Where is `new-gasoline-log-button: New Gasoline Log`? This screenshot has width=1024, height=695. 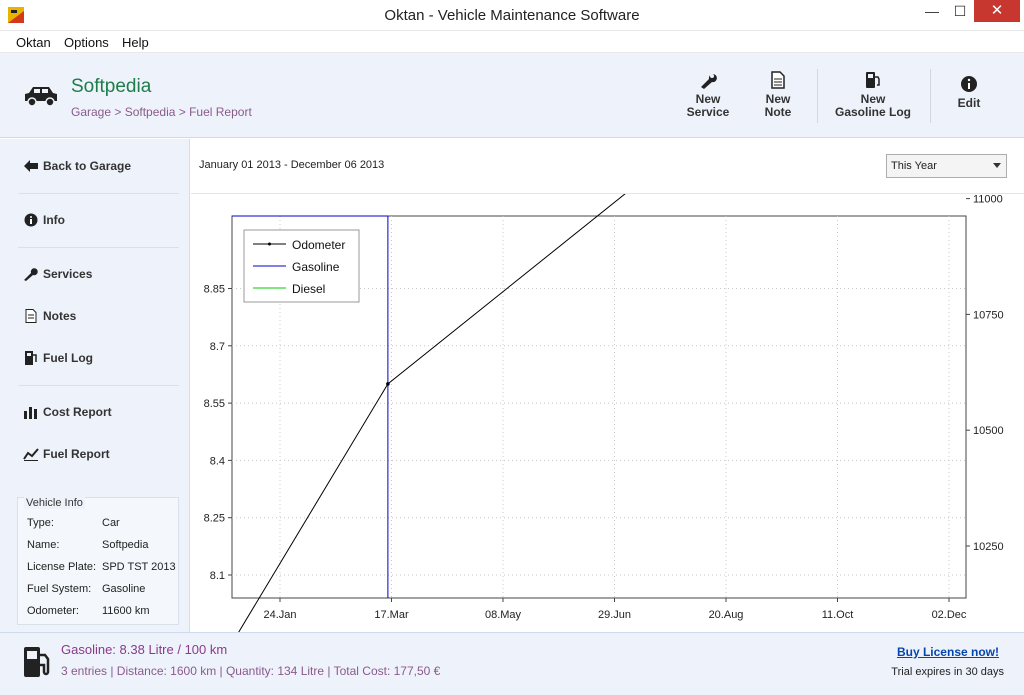 new-gasoline-log-button: New Gasoline Log is located at coordinates (873, 95).